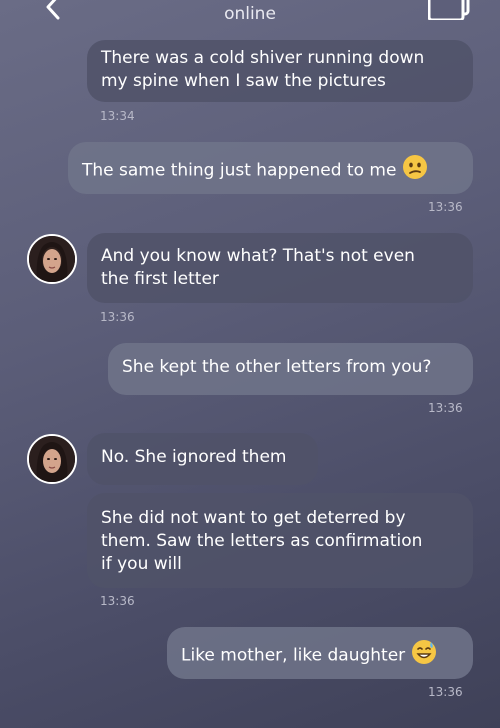 This screenshot has width=500, height=728. What do you see at coordinates (262, 541) in the screenshot?
I see `message-text: them. Saw the letters as confirmation` at bounding box center [262, 541].